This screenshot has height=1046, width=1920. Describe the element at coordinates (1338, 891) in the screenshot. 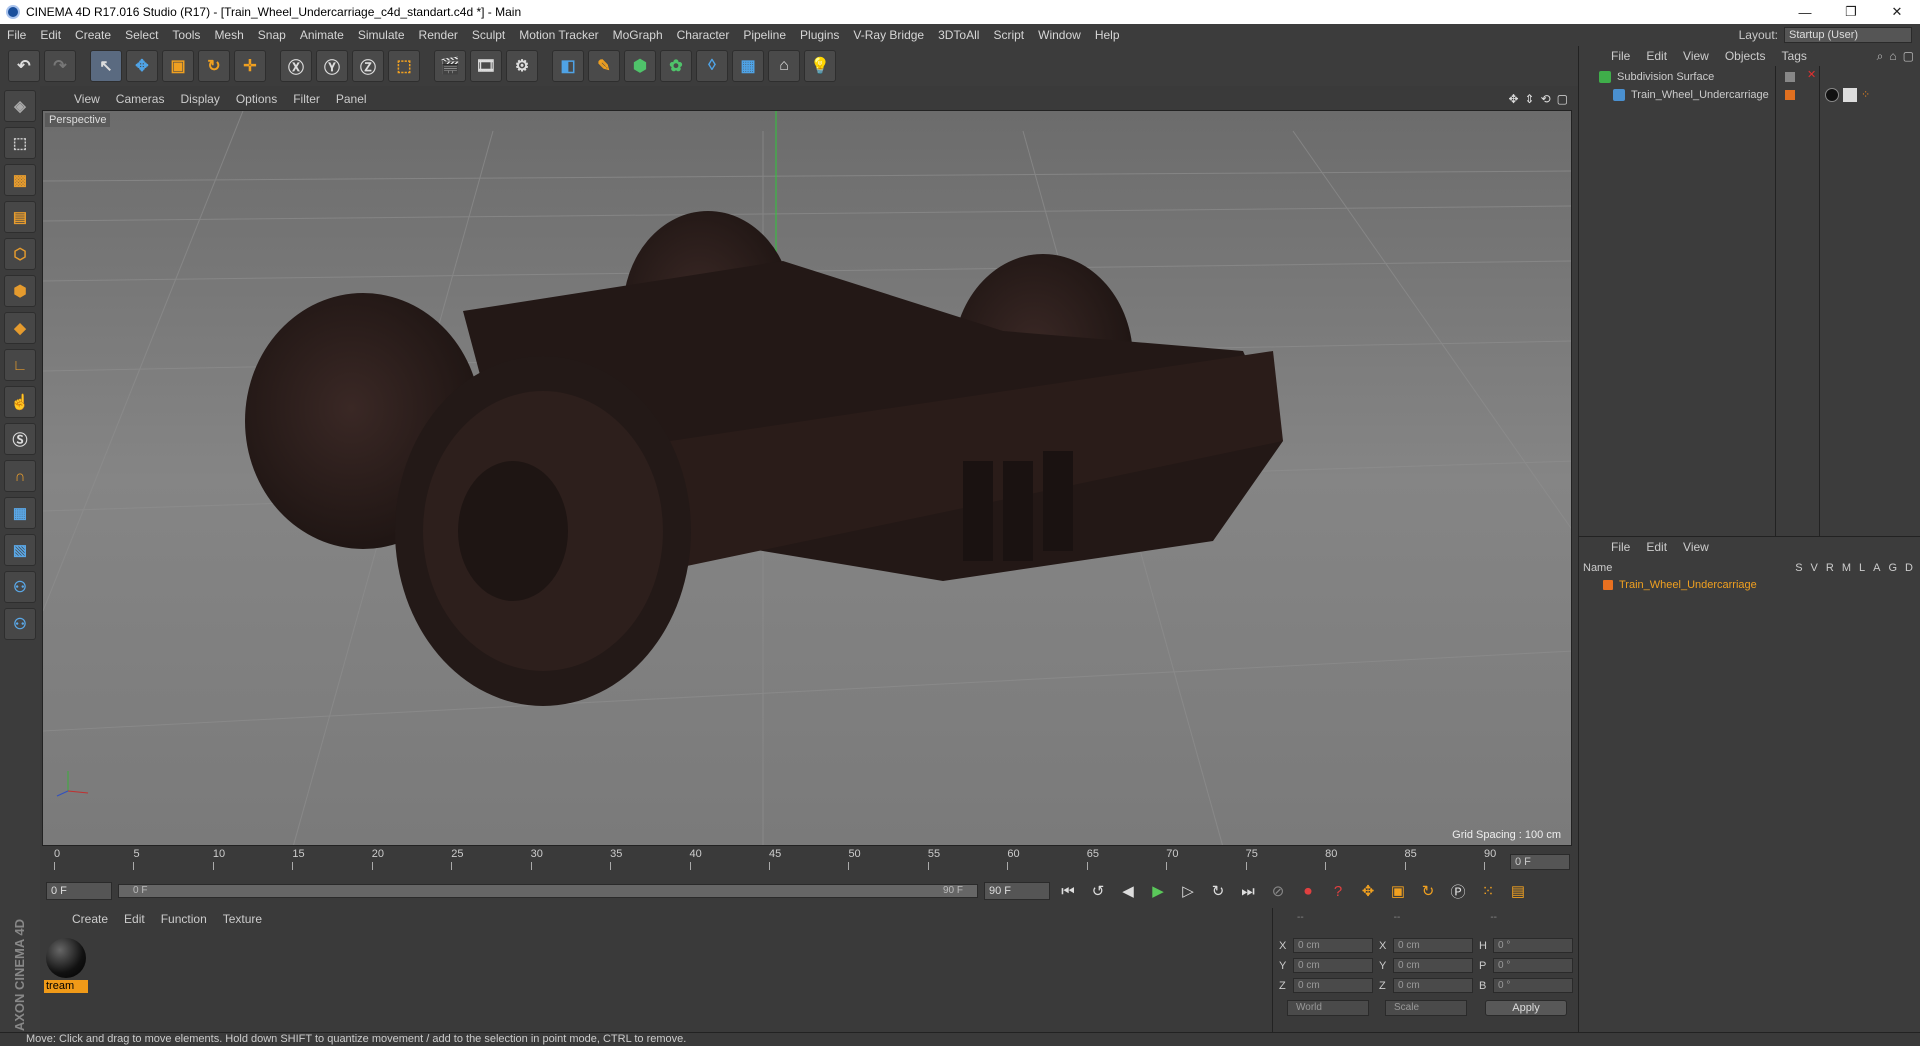

I see `keyframe-selection-icon: ?` at that location.